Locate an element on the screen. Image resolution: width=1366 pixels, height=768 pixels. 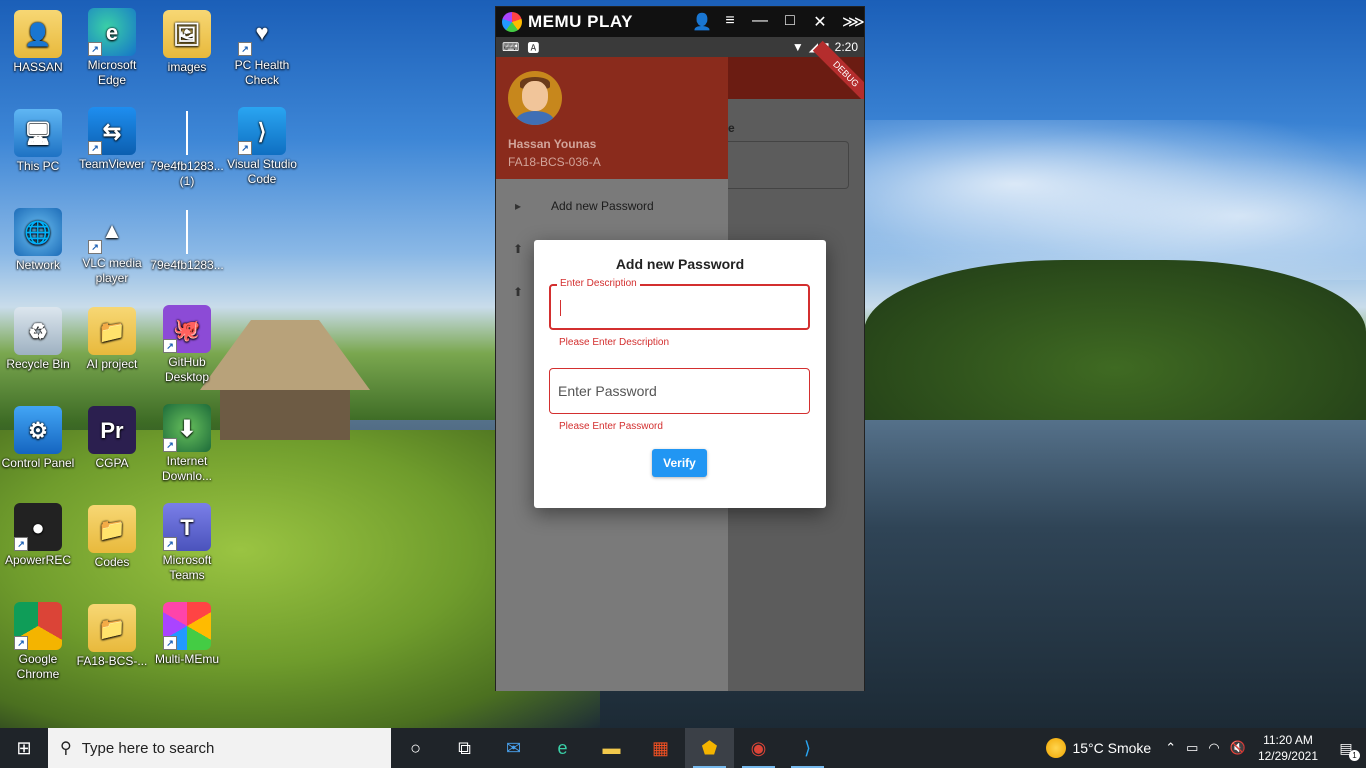
recycle-bin-icon: ♻ is located at coordinates (38, 331).